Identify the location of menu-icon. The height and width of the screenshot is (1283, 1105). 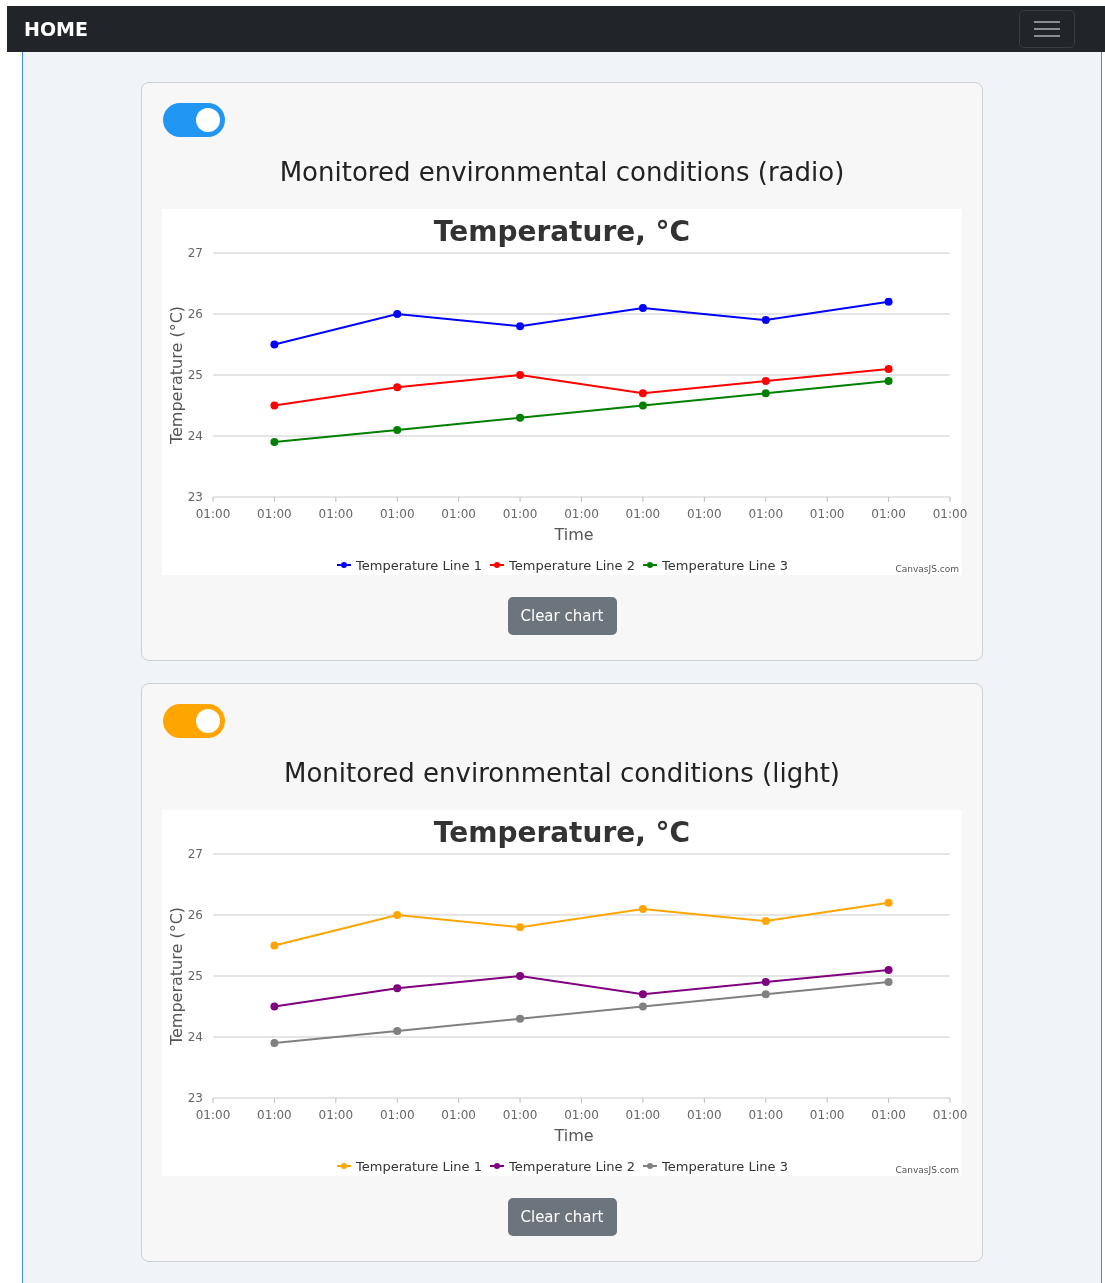
(1047, 29).